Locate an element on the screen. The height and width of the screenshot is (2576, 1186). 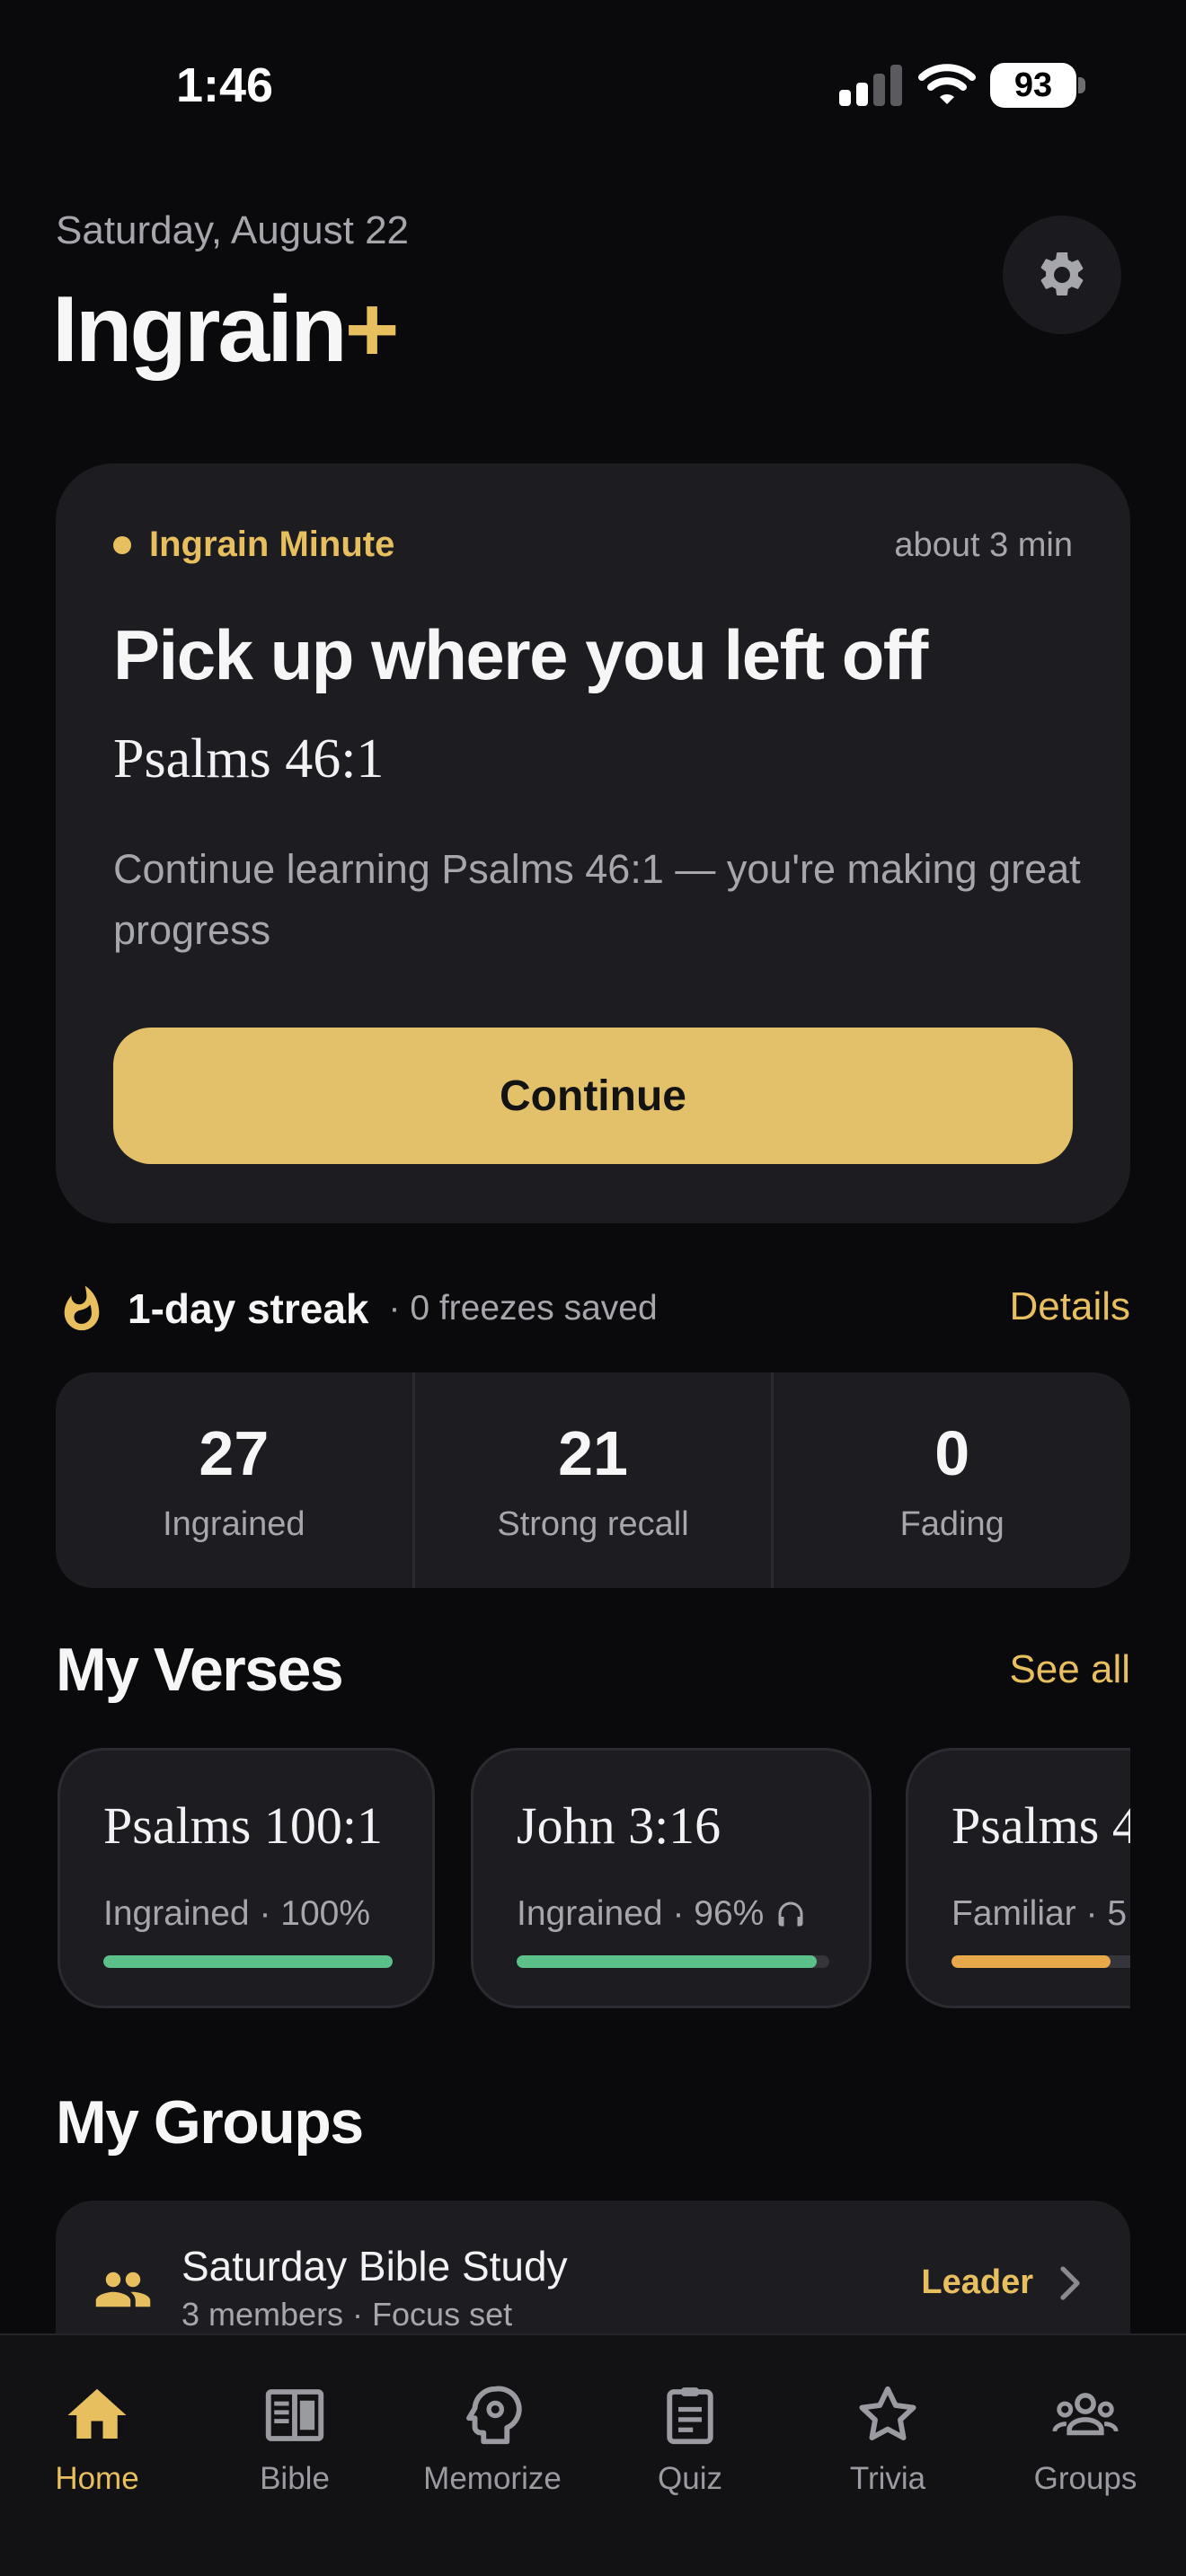
tab-label: Quiz is located at coordinates (690, 2478).